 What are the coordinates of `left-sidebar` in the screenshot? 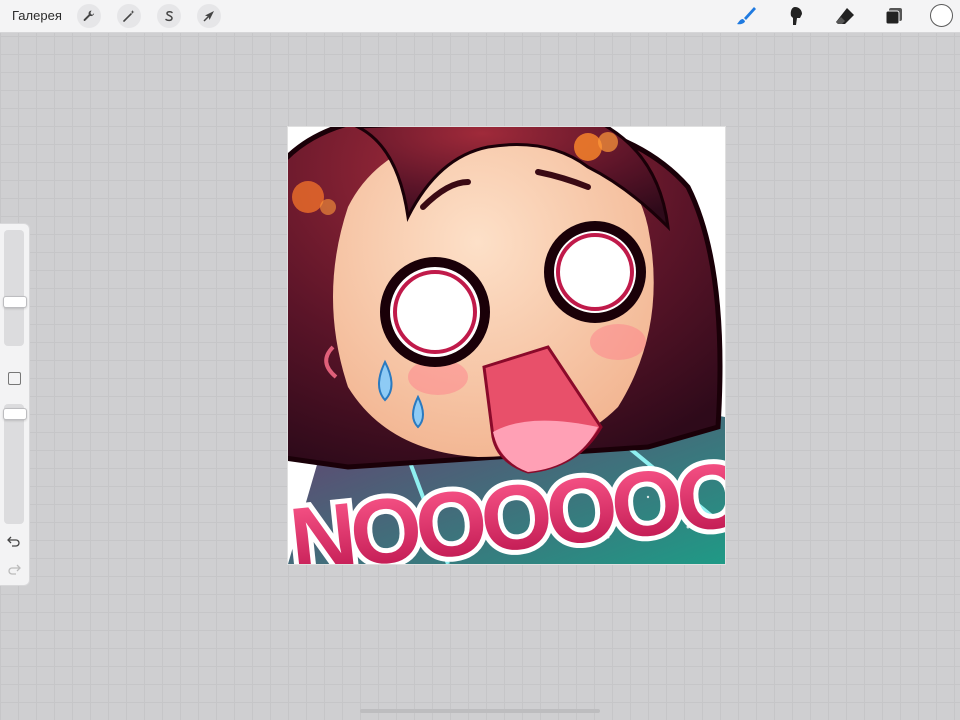 It's located at (15, 404).